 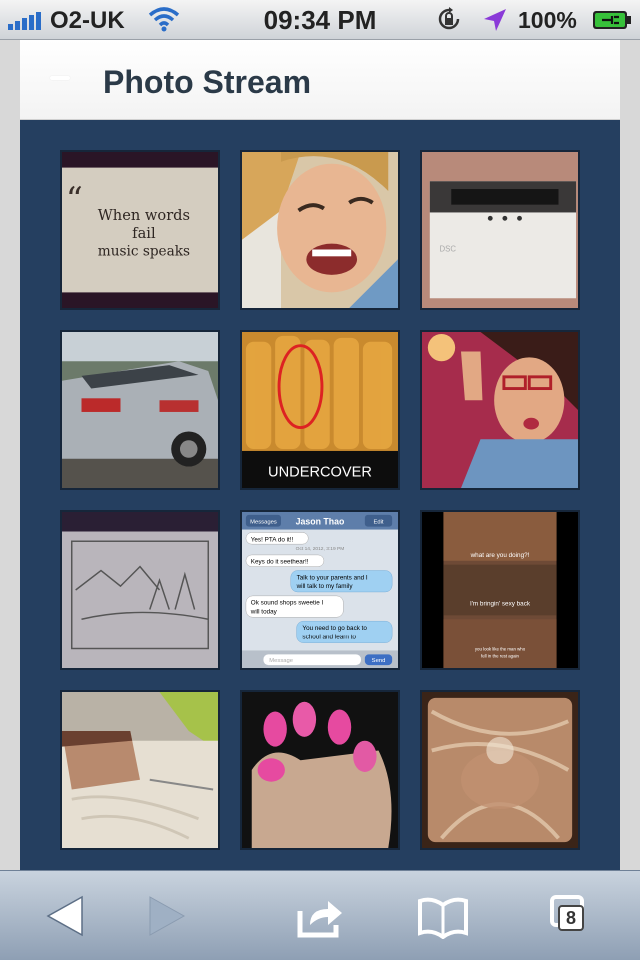 I want to click on quote-line-3: music speaks, so click(x=144, y=251).